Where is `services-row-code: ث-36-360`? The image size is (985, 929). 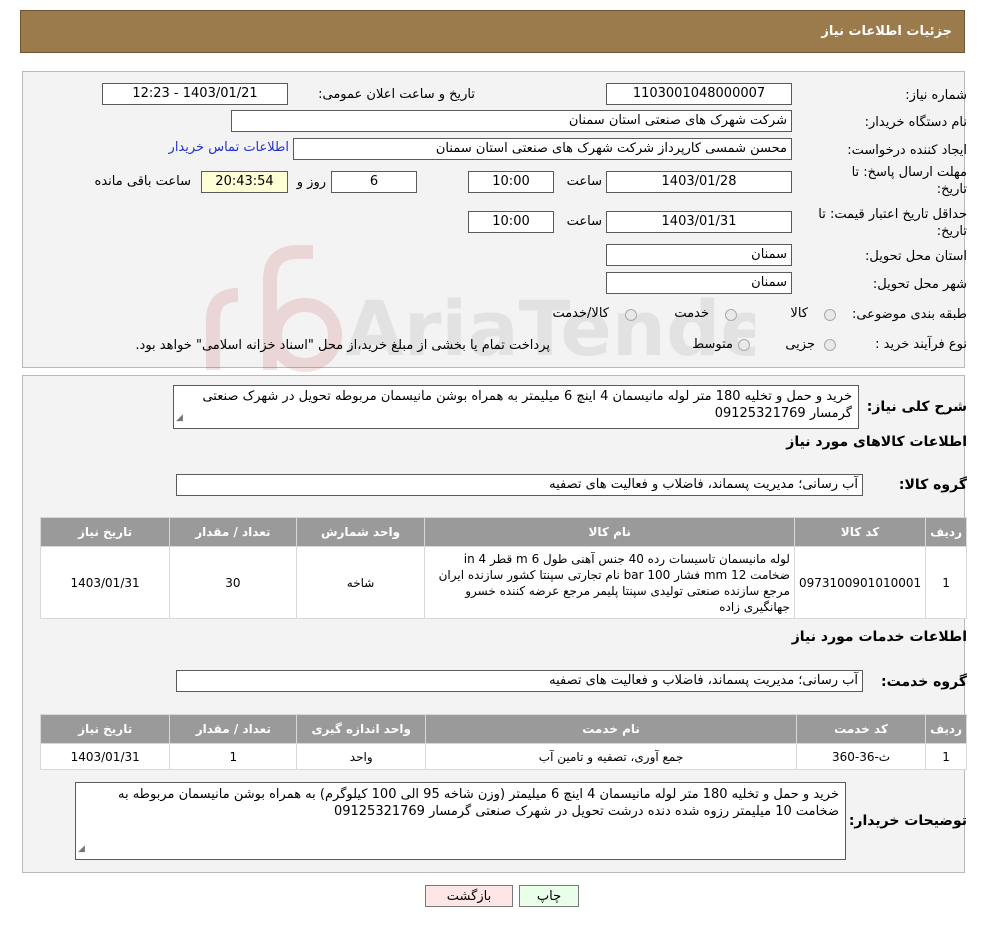
services-row-code: ث-36-360 is located at coordinates (861, 756).